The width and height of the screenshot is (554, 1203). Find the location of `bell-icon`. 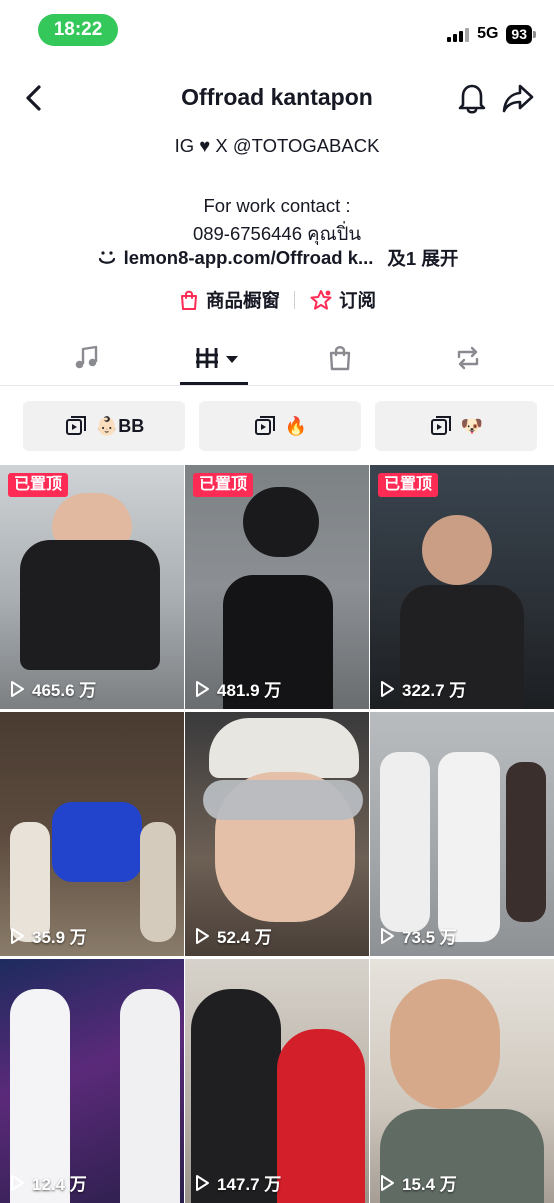

bell-icon is located at coordinates (472, 99).